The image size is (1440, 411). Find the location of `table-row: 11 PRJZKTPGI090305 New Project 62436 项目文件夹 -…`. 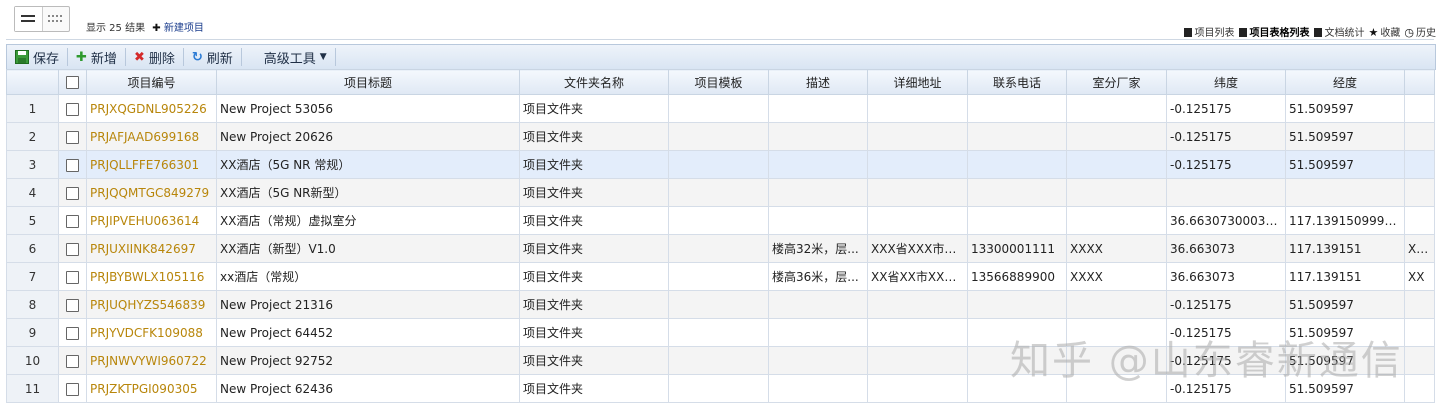

table-row: 11 PRJZKTPGI090305 New Project 62436 项目文件夹 -… is located at coordinates (720, 388).